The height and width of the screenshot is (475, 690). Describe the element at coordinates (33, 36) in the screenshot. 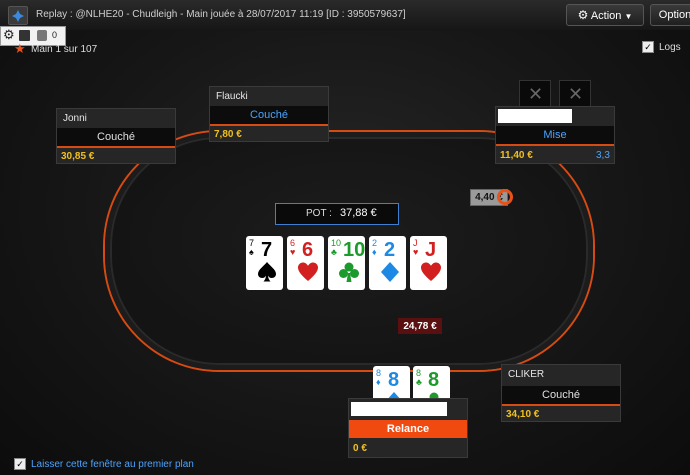

I see `replay-toolbar: ⚙ 0` at that location.